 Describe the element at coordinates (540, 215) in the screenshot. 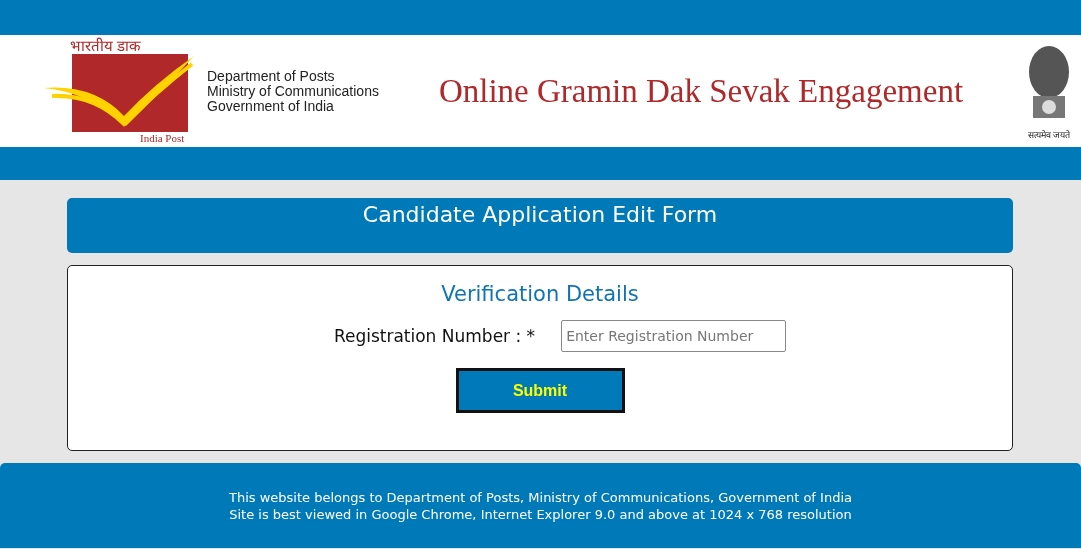

I see `page-title: Candidate Application Edit Form` at that location.